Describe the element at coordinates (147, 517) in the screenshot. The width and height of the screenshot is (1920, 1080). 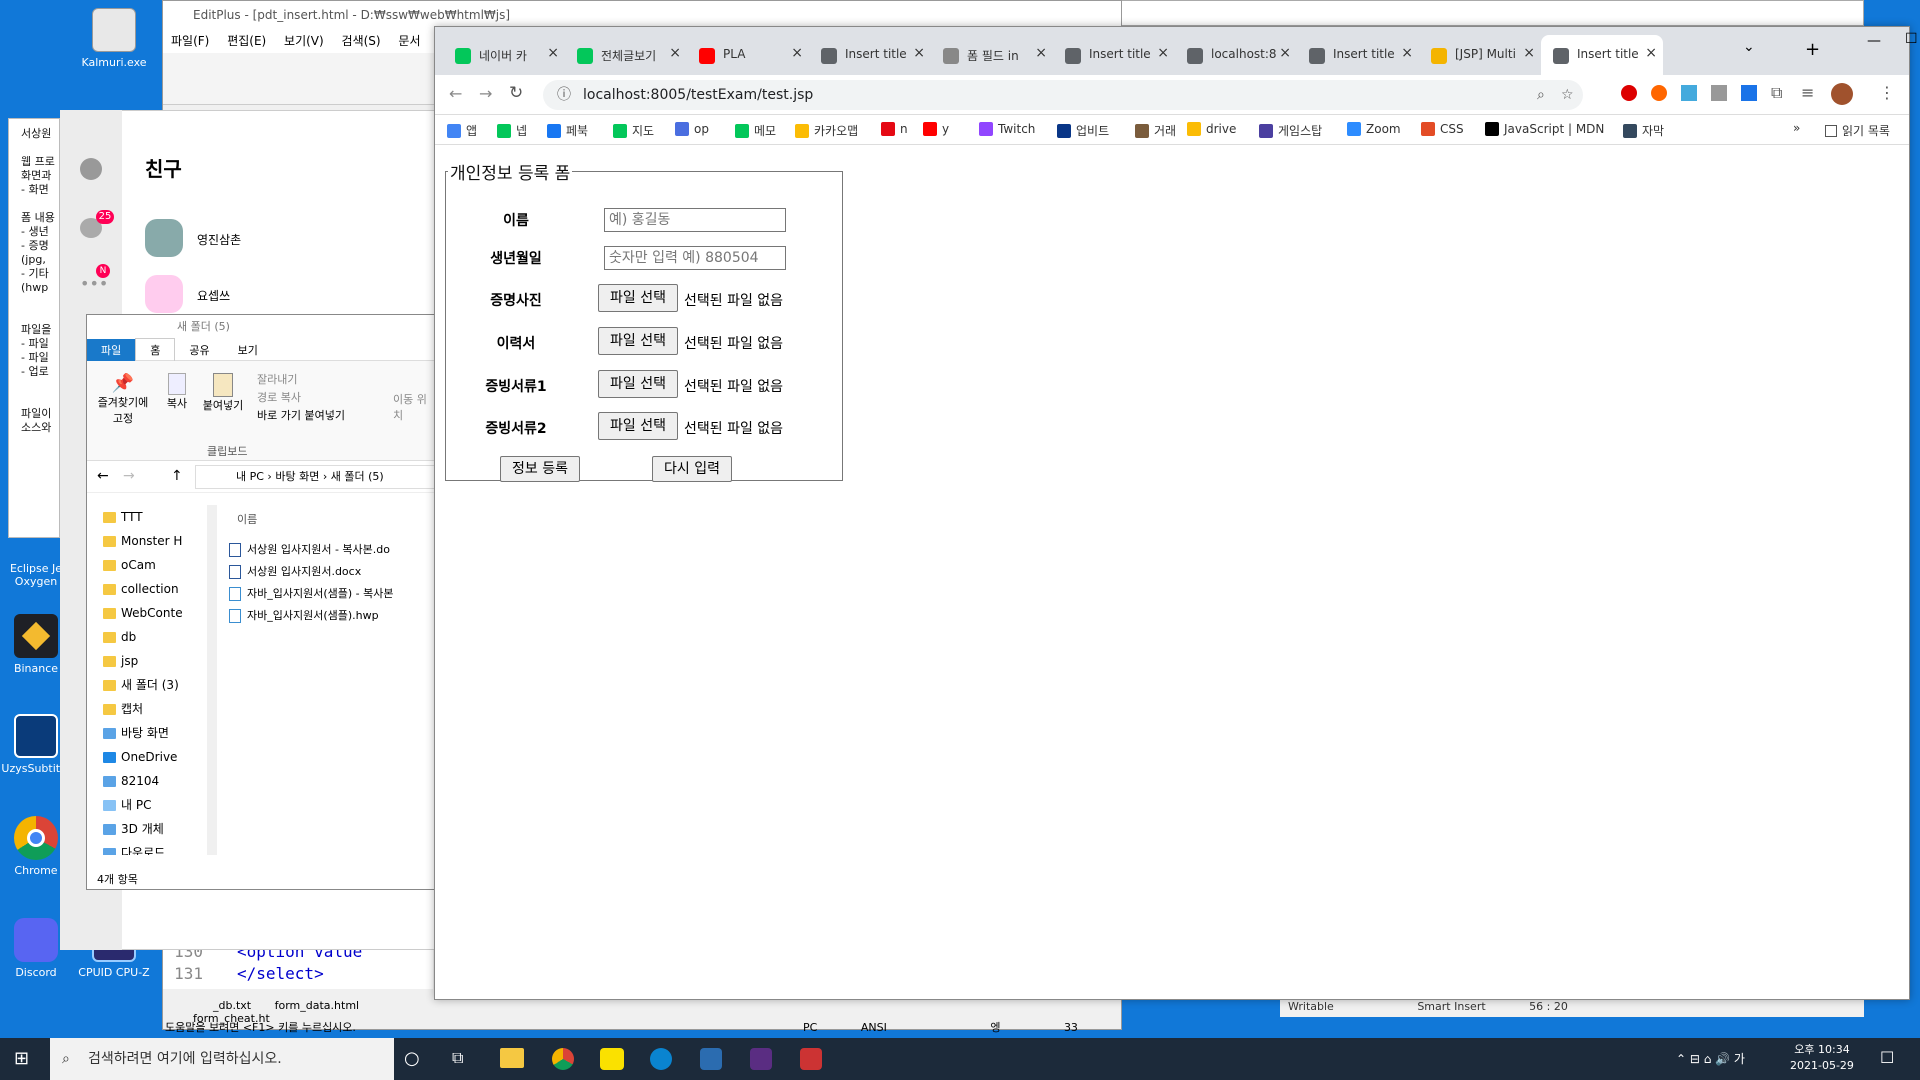
I see `tree-item: TTT` at that location.